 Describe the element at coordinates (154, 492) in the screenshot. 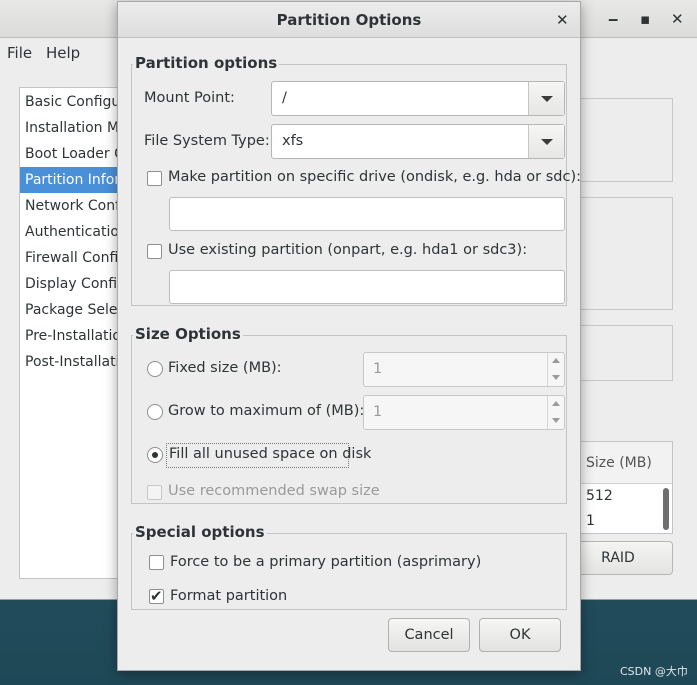

I see `swap-checkbox` at that location.